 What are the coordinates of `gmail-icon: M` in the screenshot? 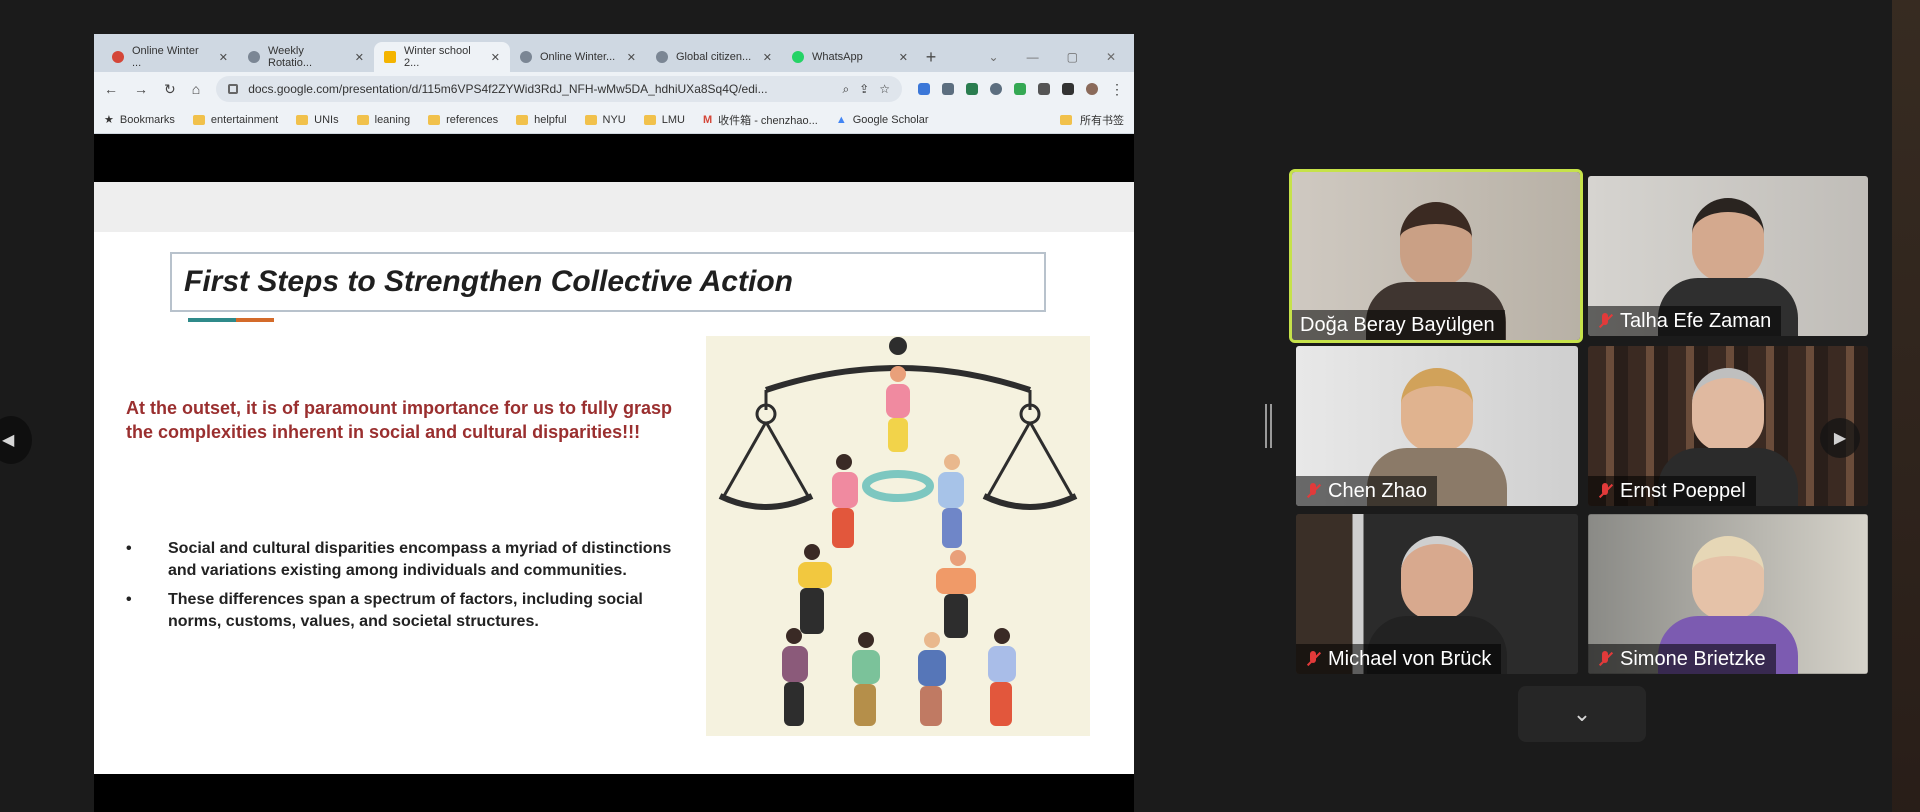 It's located at (707, 119).